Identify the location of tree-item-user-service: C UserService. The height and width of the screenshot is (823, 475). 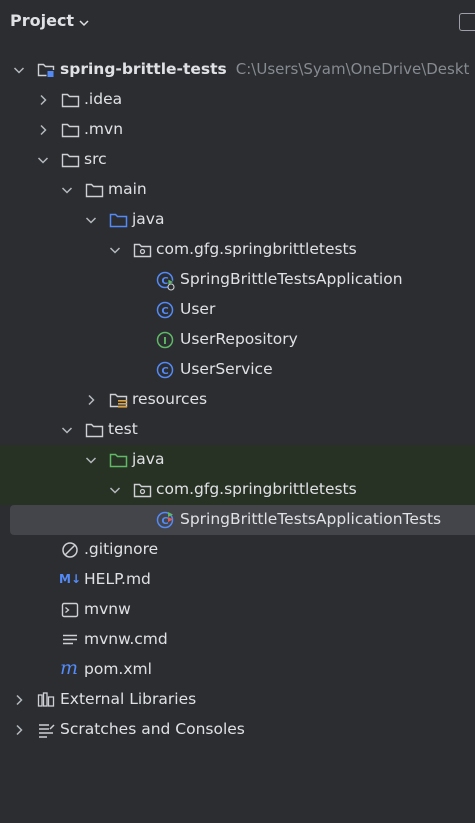
(237, 370).